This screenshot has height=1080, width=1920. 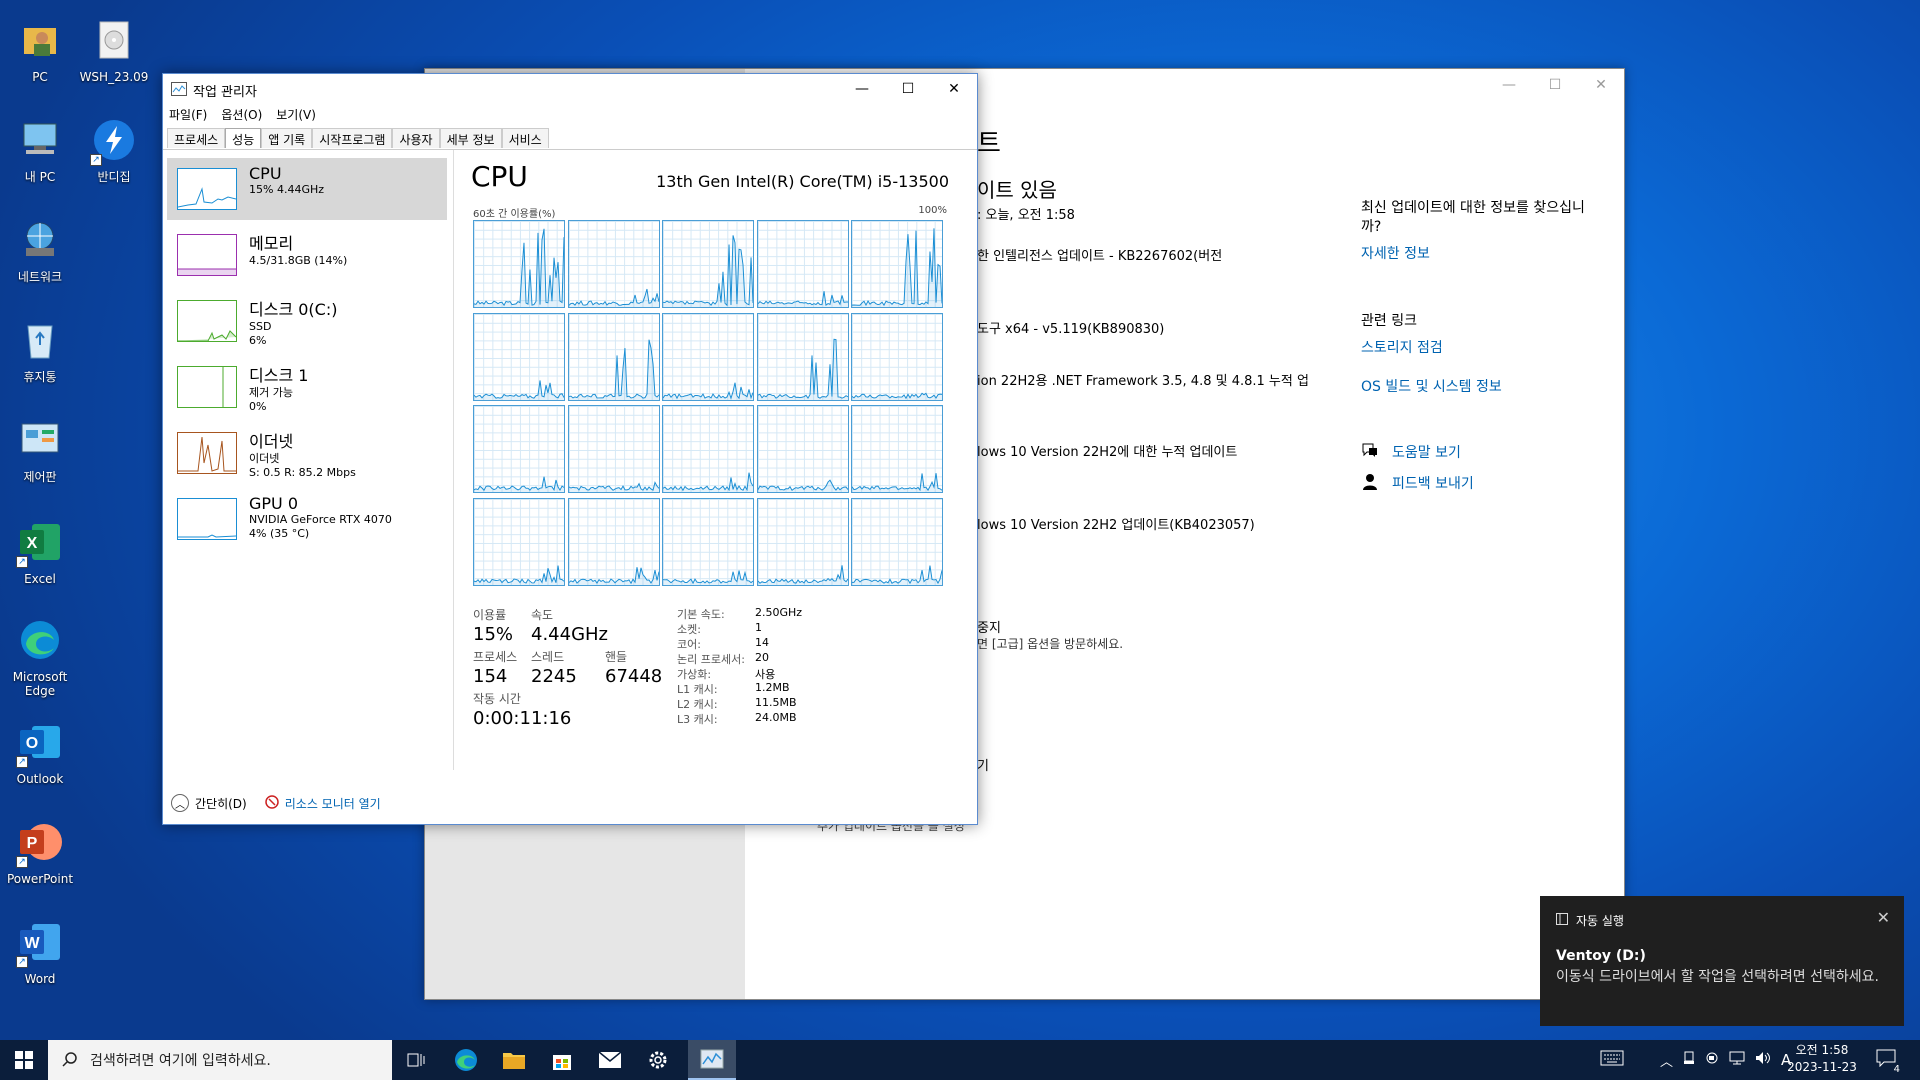 I want to click on desktop-icon-recycle-bin: 휴지통, so click(x=40, y=356).